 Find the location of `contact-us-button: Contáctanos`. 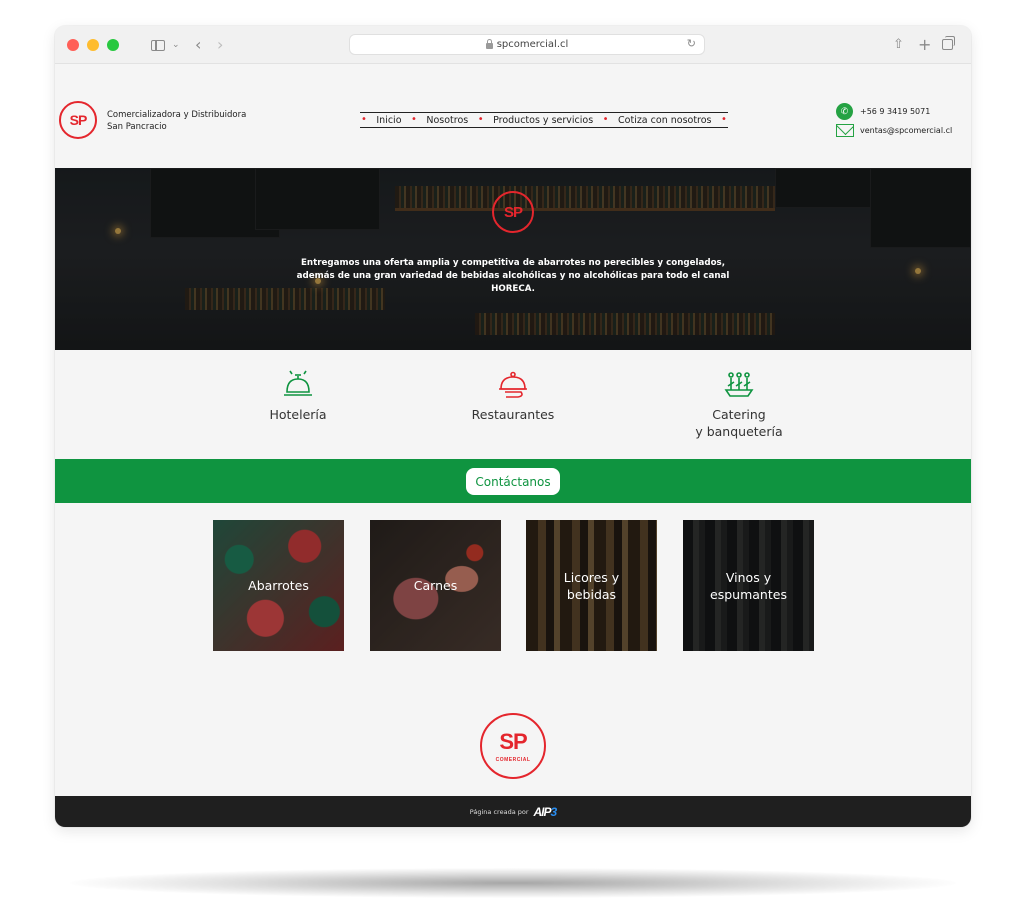

contact-us-button: Contáctanos is located at coordinates (513, 481).